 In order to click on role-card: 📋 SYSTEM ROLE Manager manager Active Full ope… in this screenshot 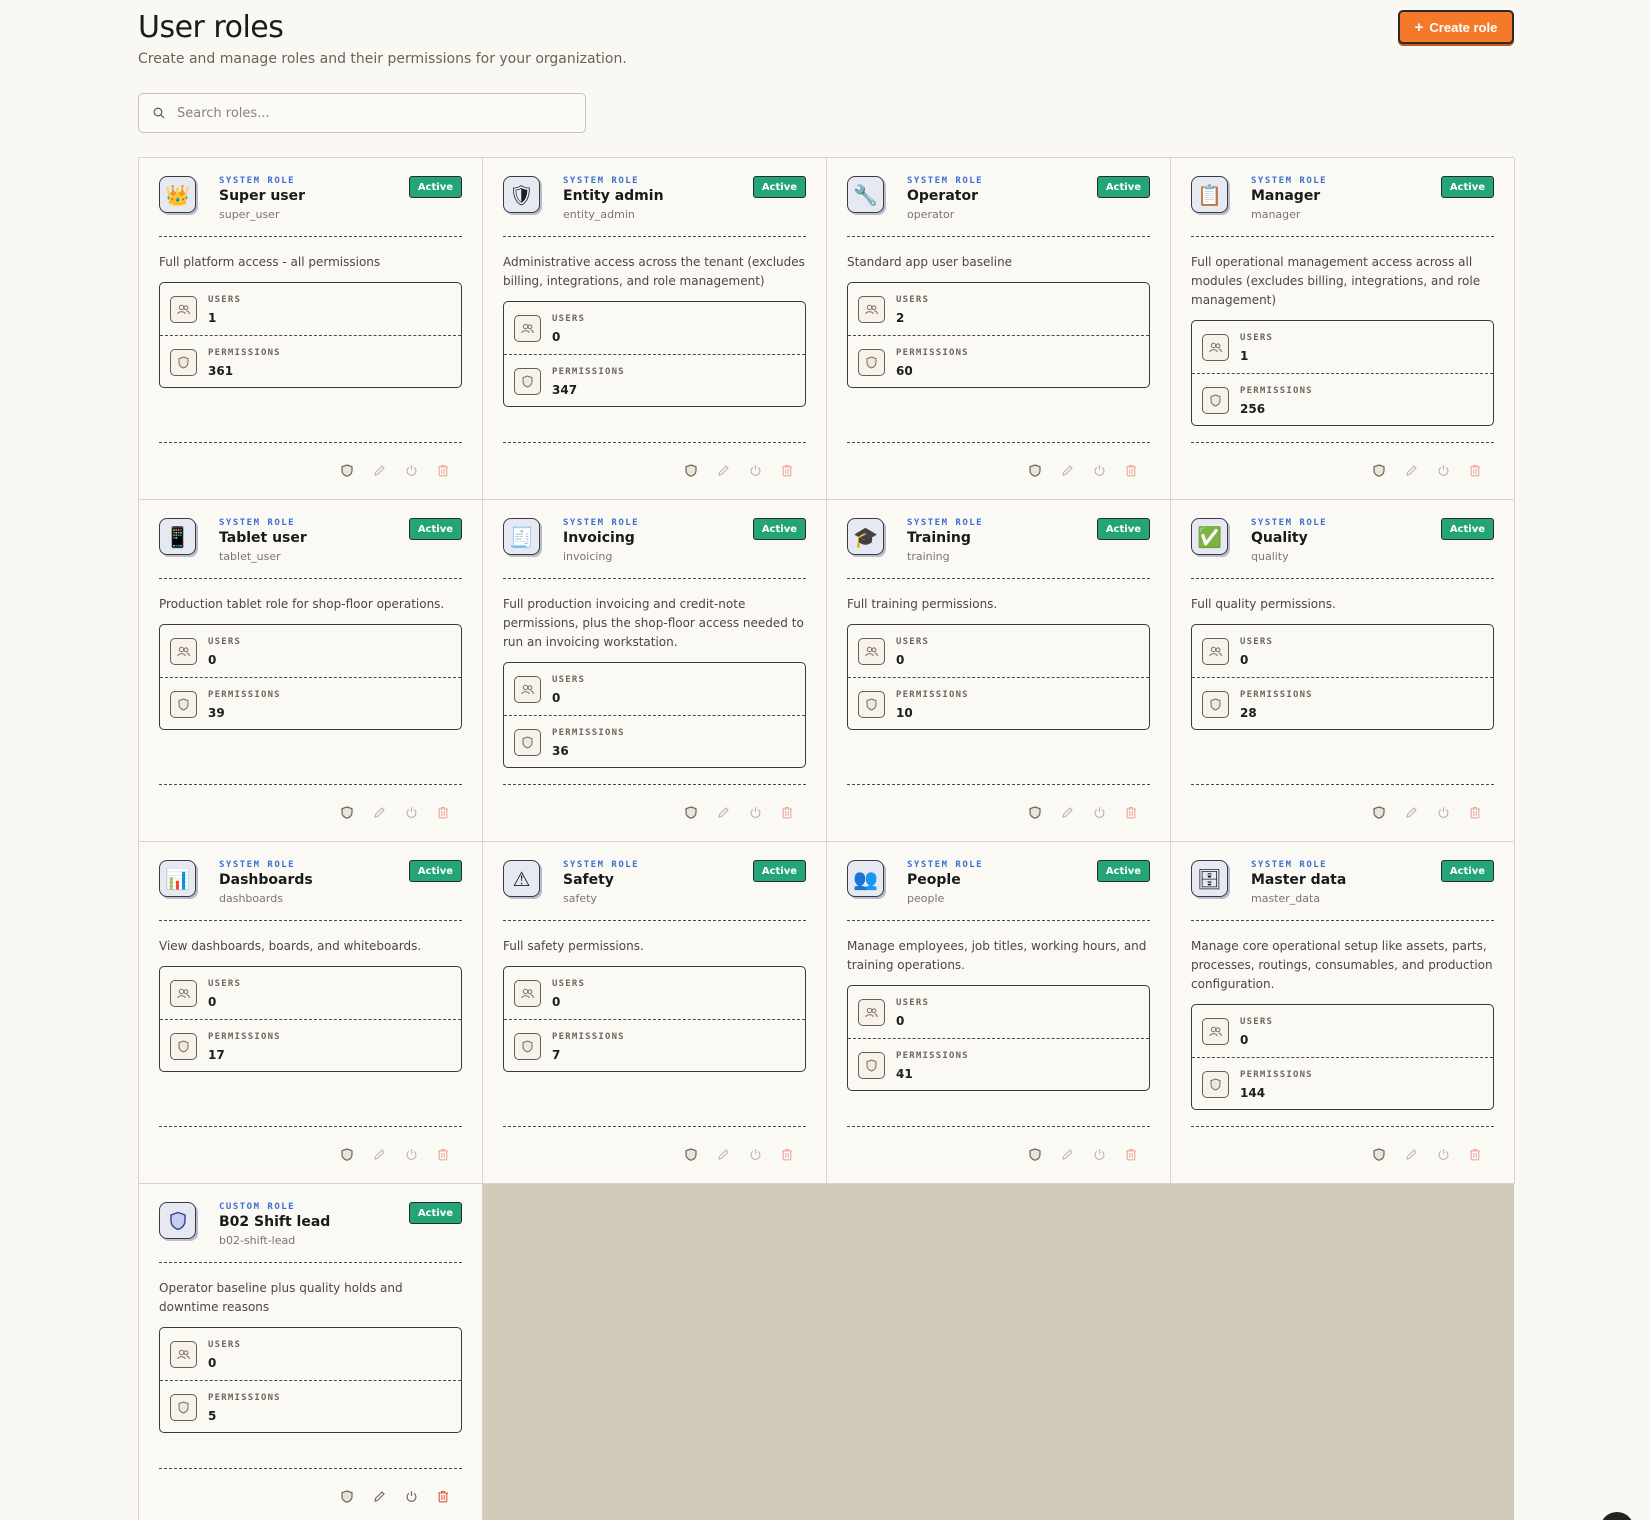, I will do `click(1343, 329)`.